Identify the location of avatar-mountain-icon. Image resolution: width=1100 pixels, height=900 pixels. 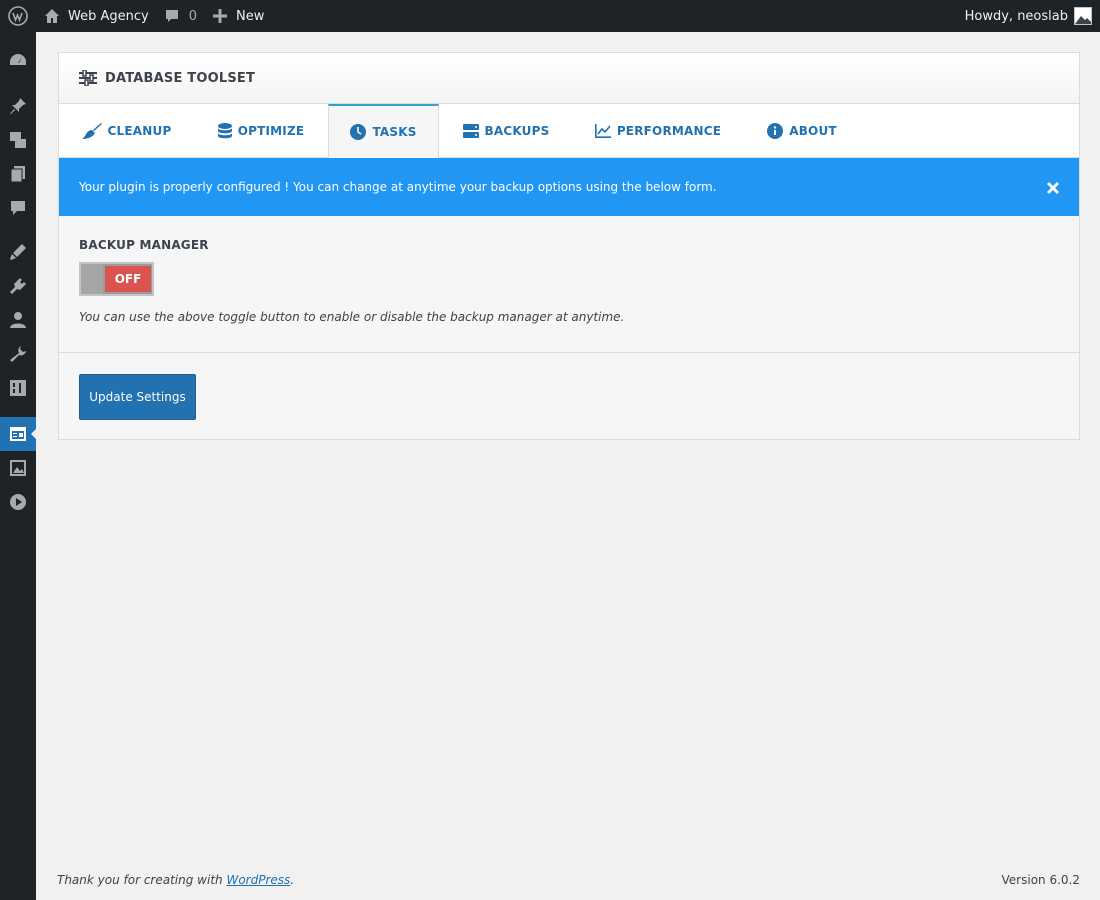
(1083, 20).